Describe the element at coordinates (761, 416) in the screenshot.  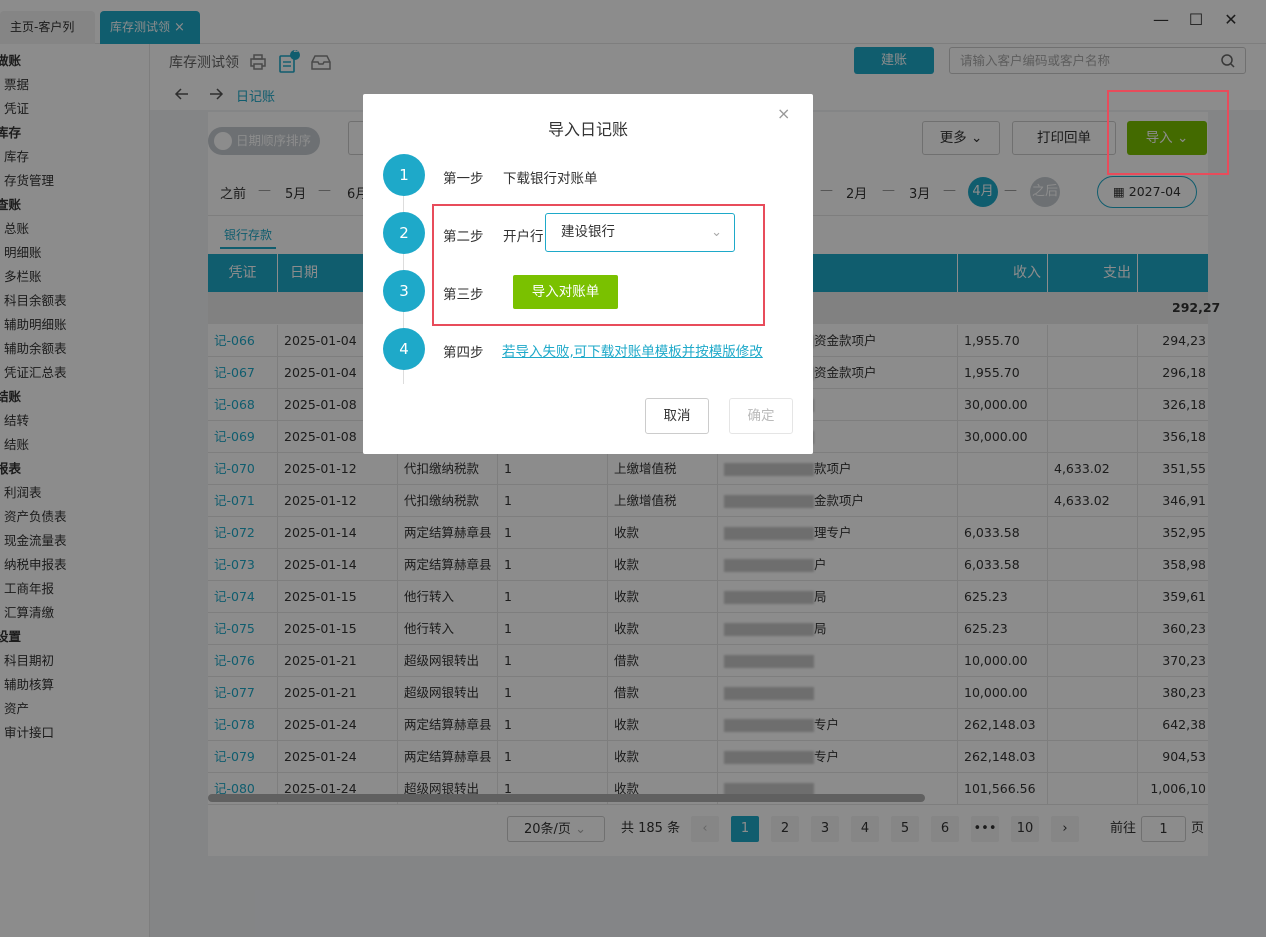
I see `confirm-button: 确定` at that location.